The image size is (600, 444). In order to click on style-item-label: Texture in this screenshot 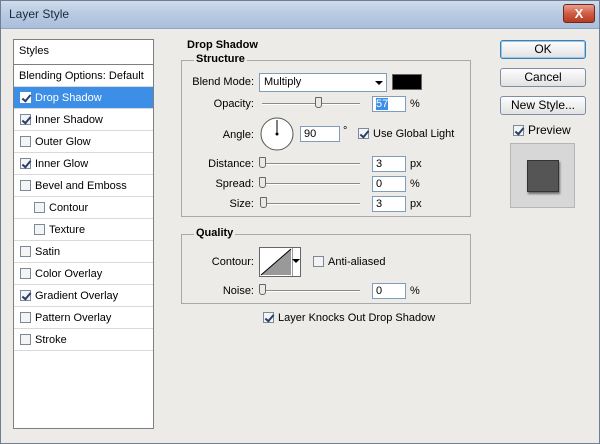, I will do `click(67, 230)`.